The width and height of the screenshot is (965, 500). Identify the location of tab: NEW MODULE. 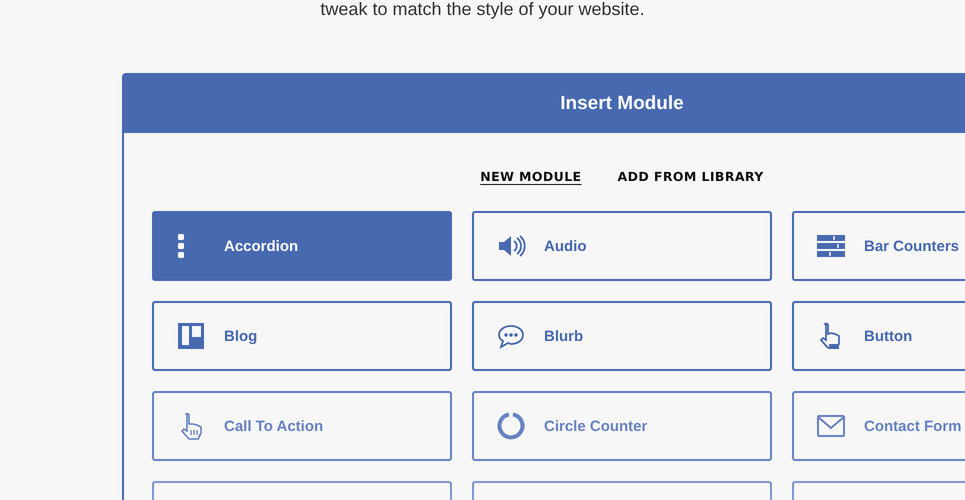
(531, 176).